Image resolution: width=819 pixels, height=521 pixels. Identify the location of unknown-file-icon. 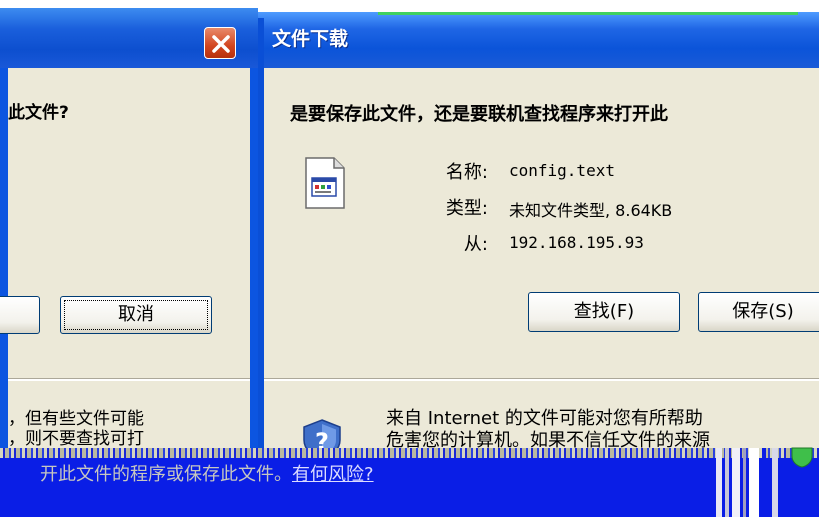
(325, 183).